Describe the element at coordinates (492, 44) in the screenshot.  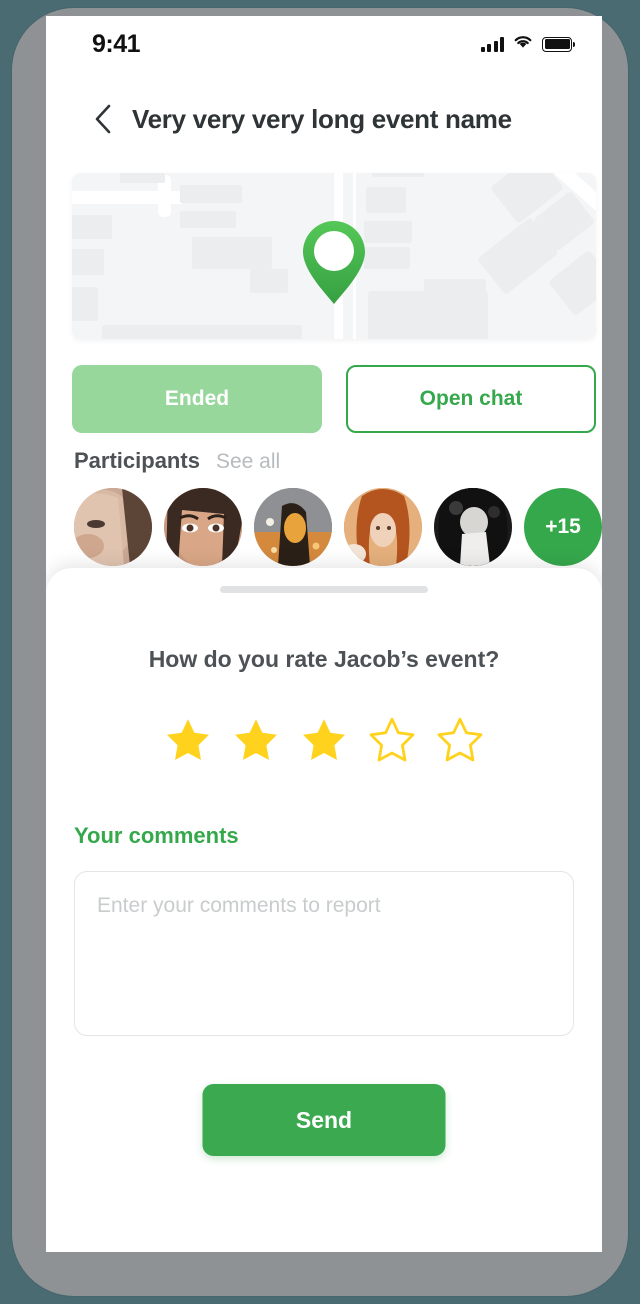
I see `cellular-signal-icon` at that location.